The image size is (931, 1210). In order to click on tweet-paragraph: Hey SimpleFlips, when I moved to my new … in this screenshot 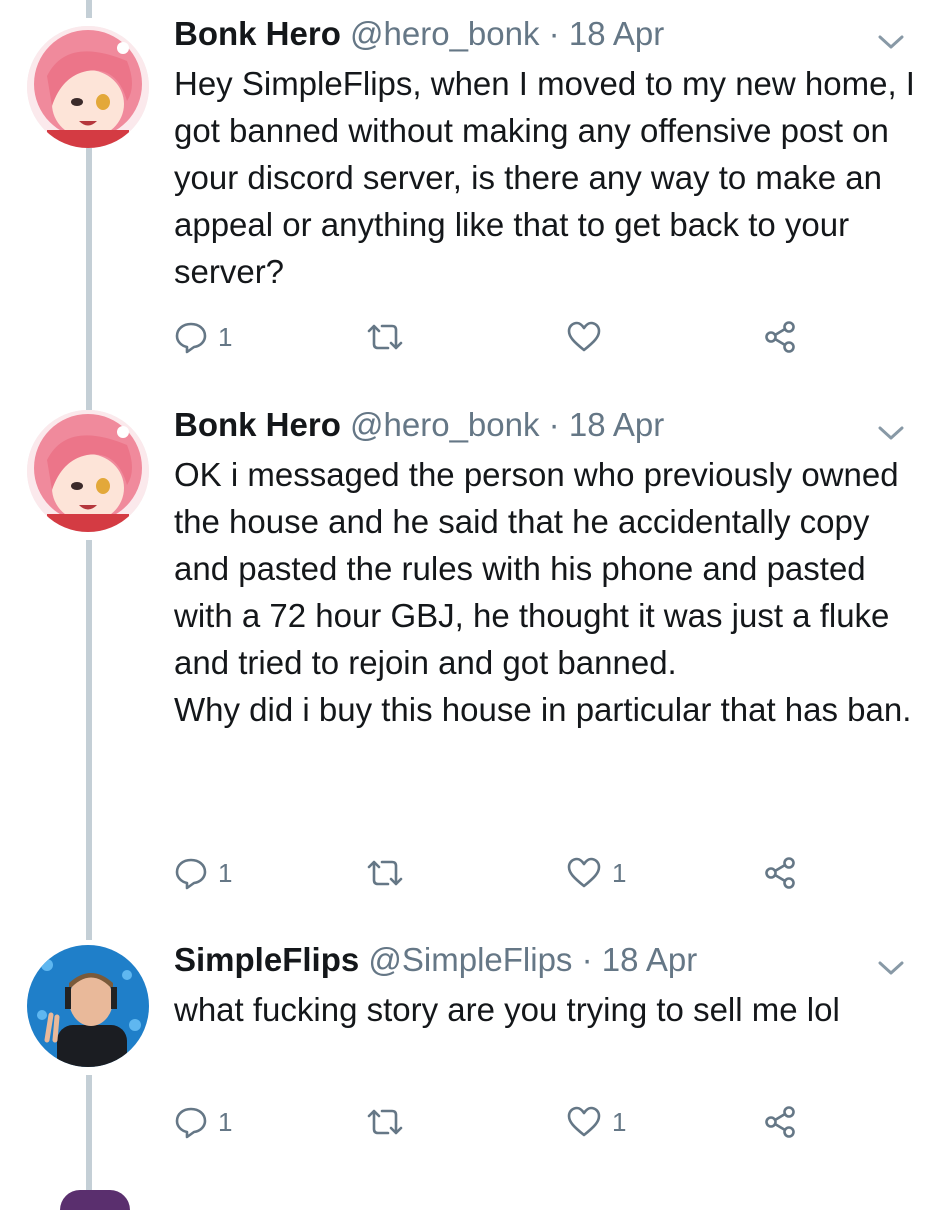, I will do `click(544, 177)`.